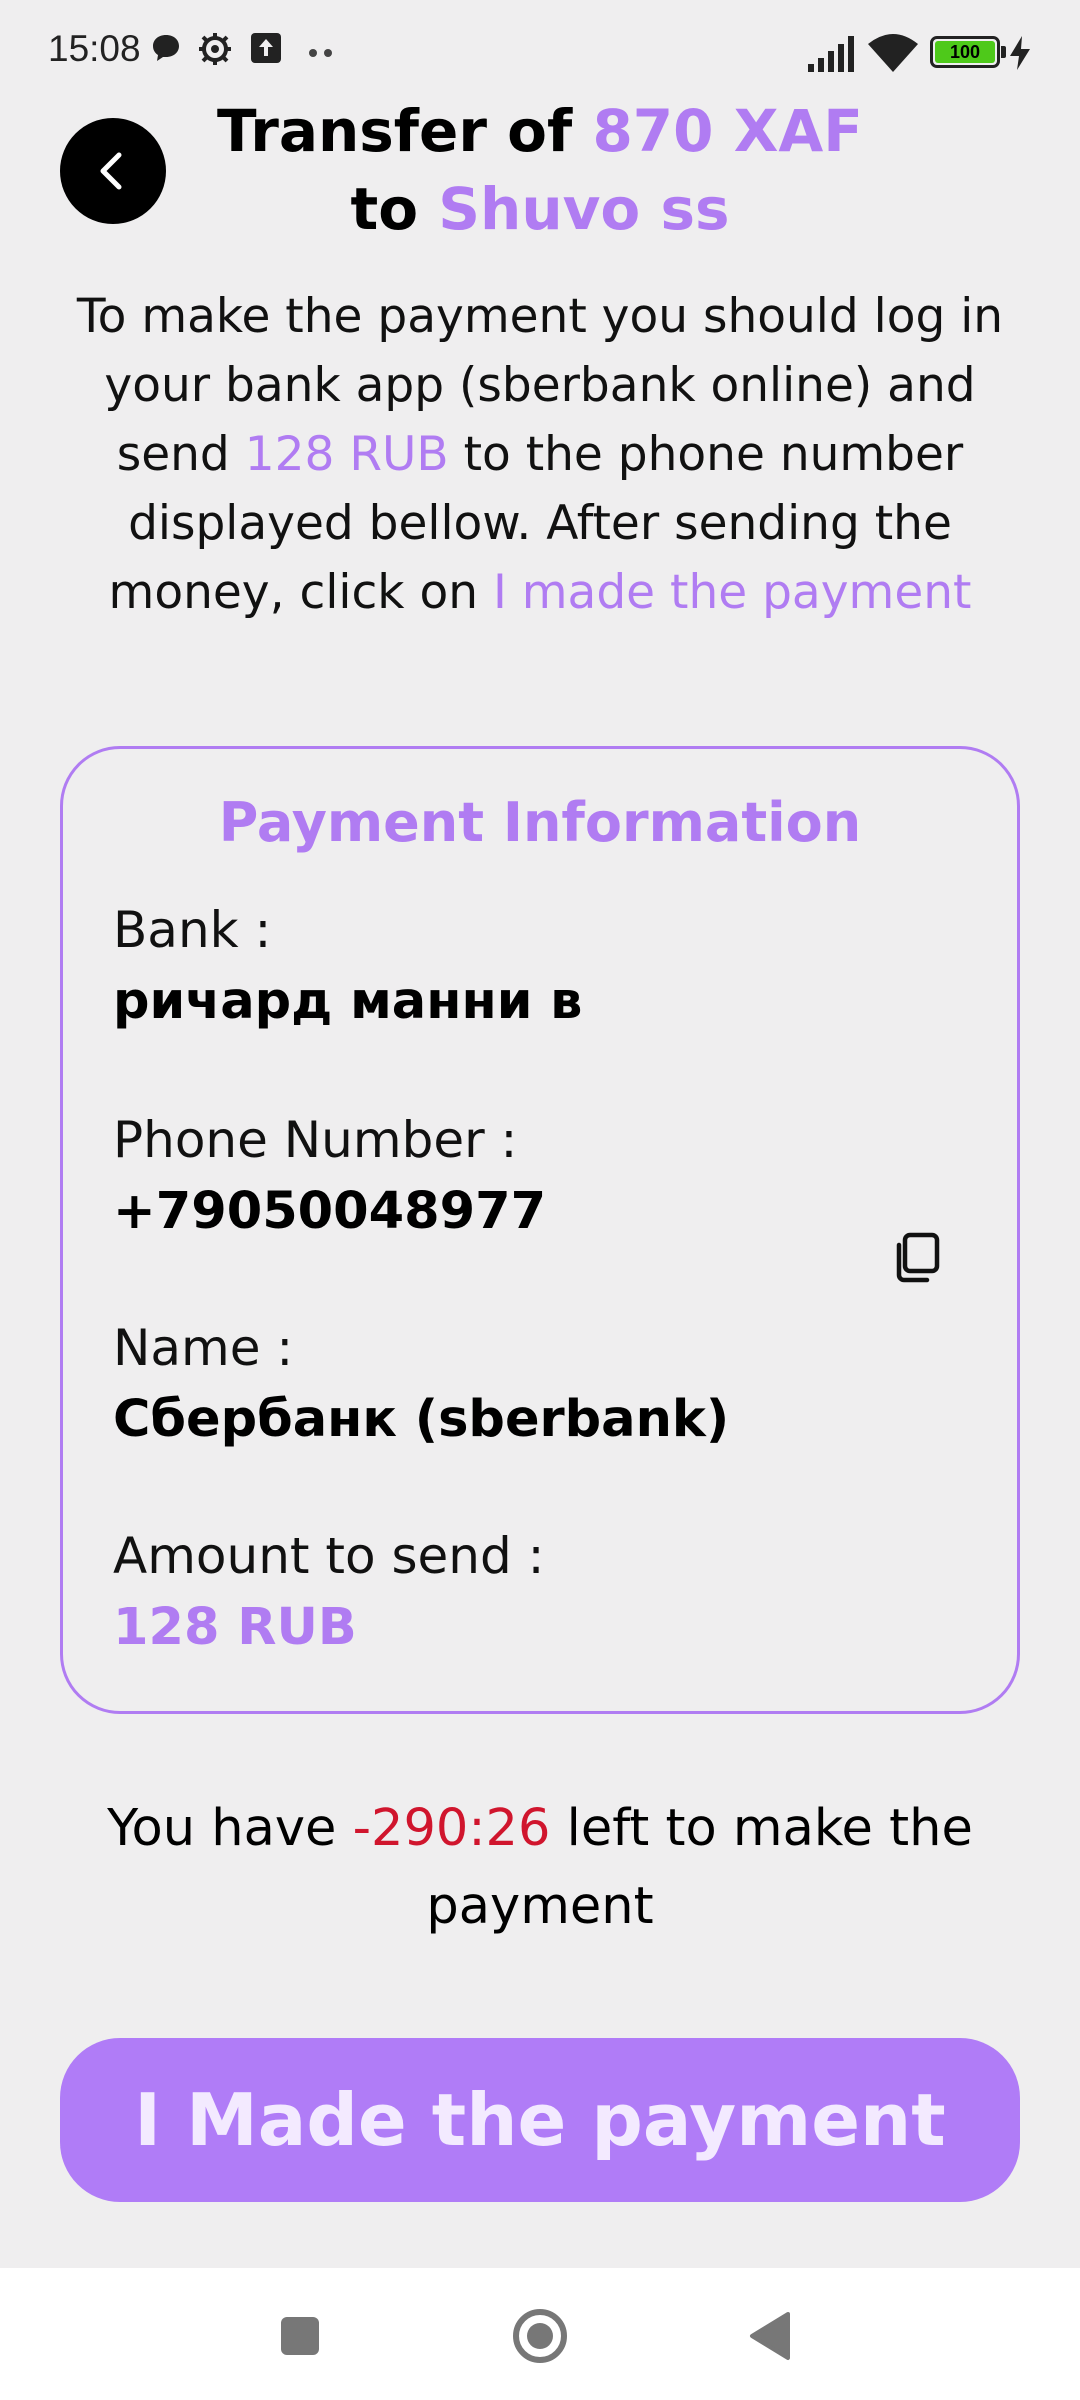 This screenshot has height=2400, width=1080. What do you see at coordinates (315, 1140) in the screenshot?
I see `phone-label: Phone Number :` at bounding box center [315, 1140].